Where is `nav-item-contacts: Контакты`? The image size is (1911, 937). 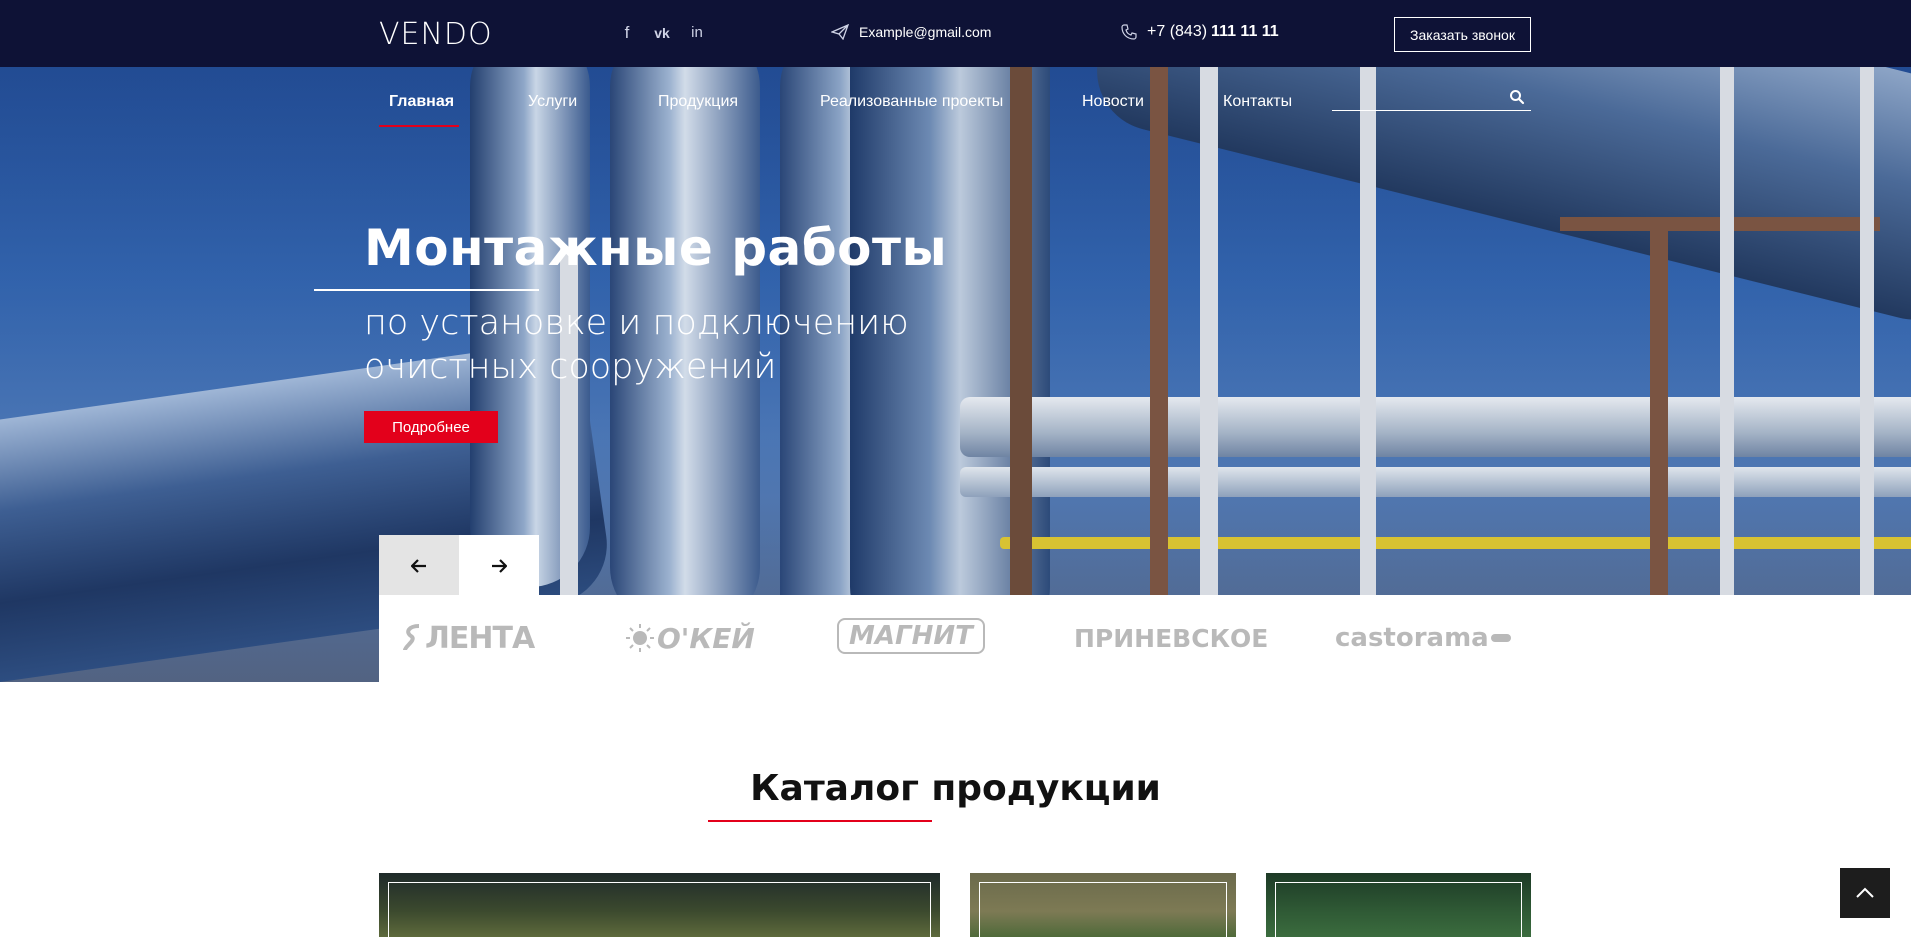
nav-item-contacts: Контакты is located at coordinates (1257, 102).